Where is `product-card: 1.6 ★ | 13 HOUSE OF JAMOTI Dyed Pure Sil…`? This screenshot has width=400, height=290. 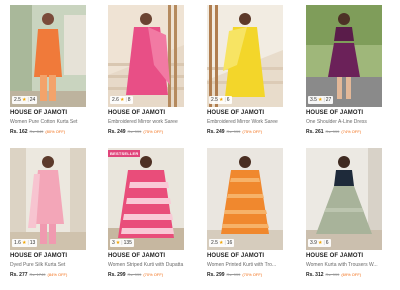
product-card: 1.6 ★ | 13 HOUSE OF JAMOTI Dyed Pure Sil… is located at coordinates (48, 217).